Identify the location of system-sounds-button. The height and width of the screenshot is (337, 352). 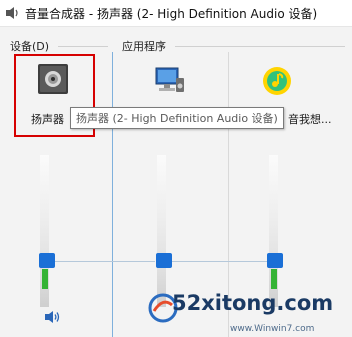
(168, 82).